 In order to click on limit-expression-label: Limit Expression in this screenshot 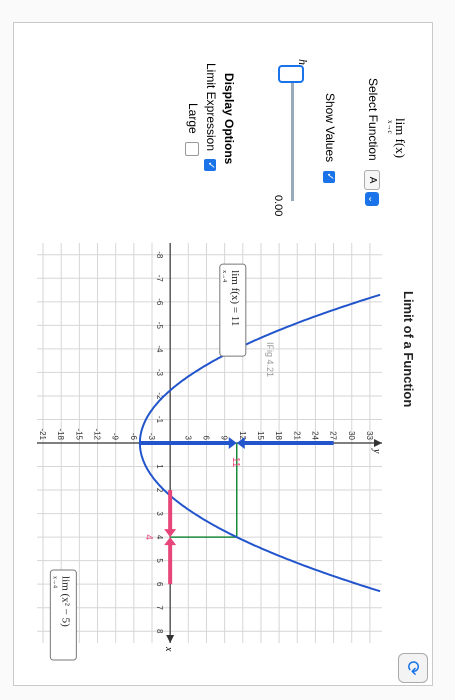, I will do `click(211, 107)`.